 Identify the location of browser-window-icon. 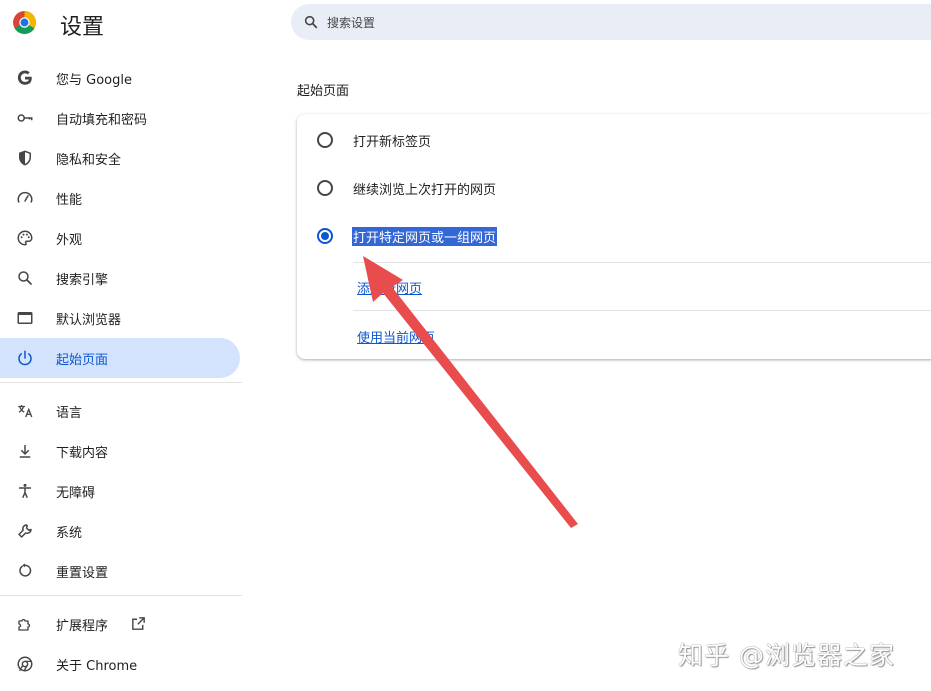
(25, 318).